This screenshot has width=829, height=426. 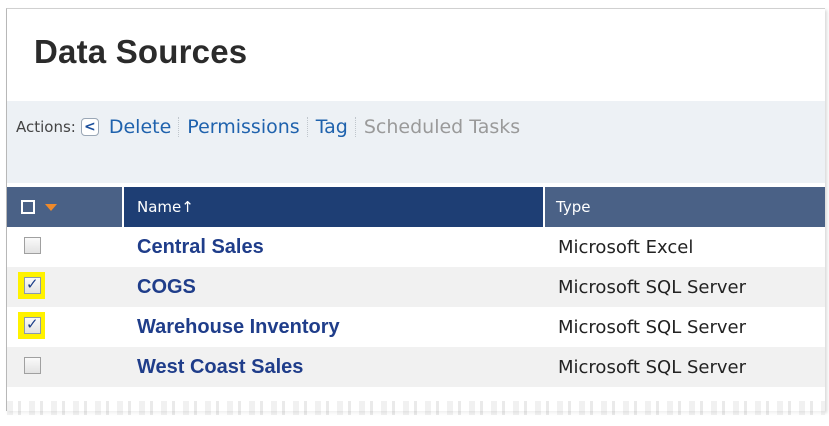 I want to click on tag-action: Tag, so click(x=332, y=127).